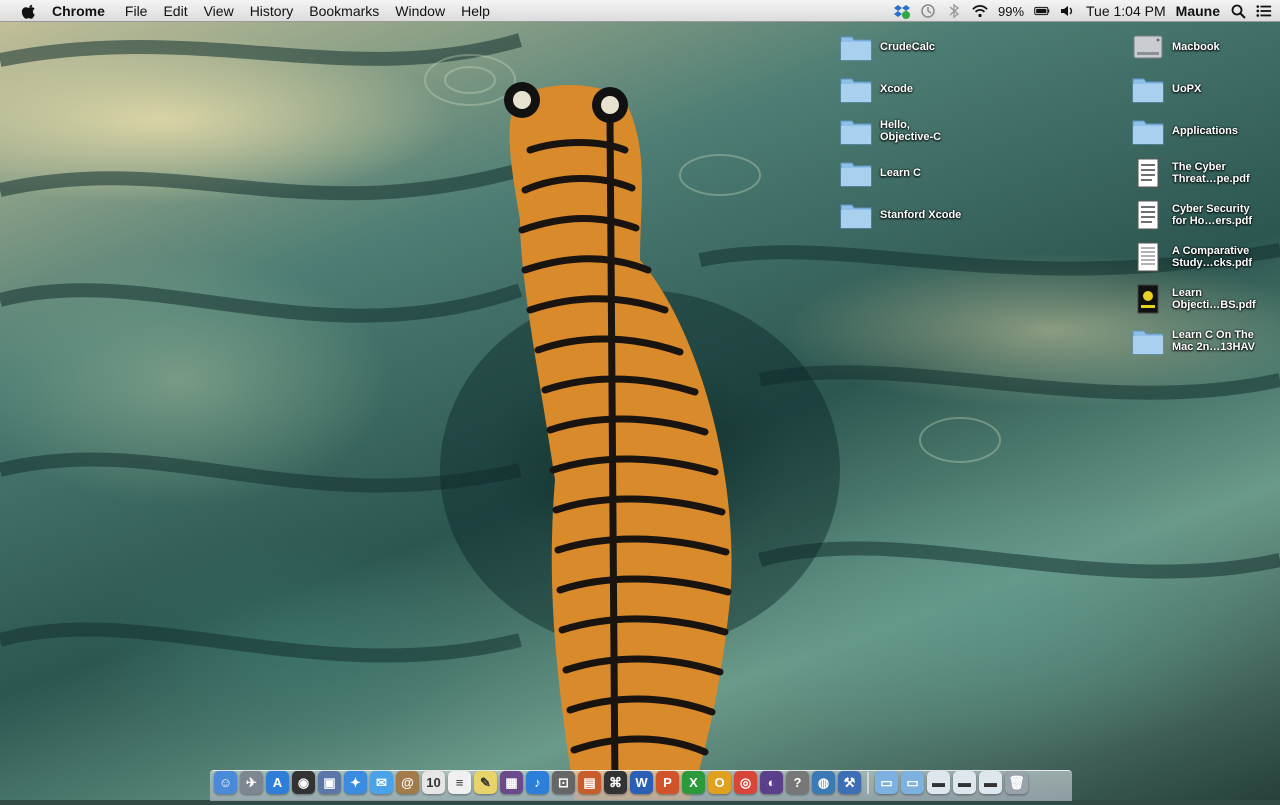 The image size is (1280, 805). I want to click on dock-google-chrome-icon: ◎, so click(745, 782).